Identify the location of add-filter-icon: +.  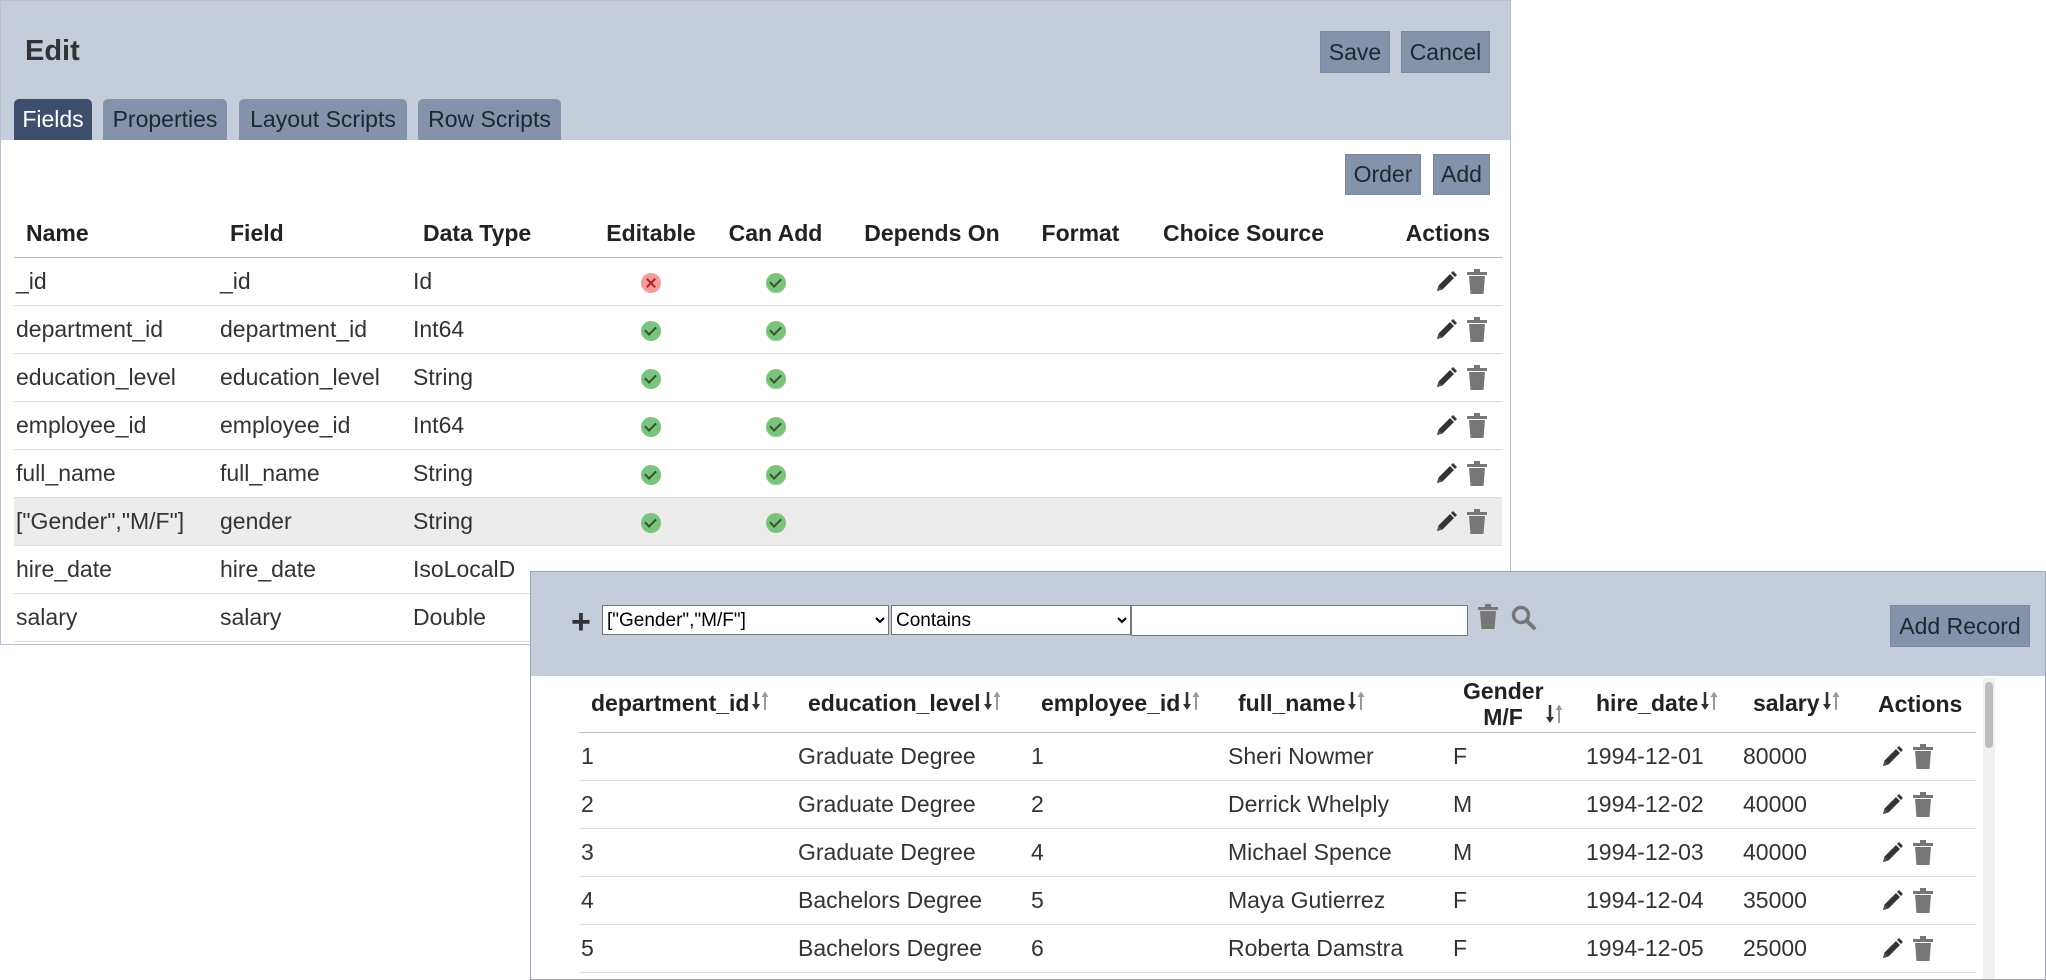
(581, 622).